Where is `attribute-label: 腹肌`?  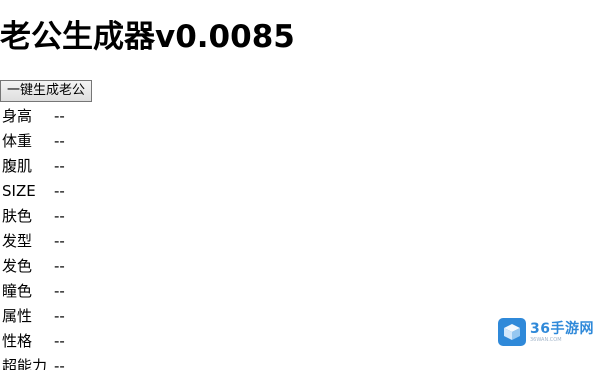
attribute-label: 腹肌 is located at coordinates (17, 166).